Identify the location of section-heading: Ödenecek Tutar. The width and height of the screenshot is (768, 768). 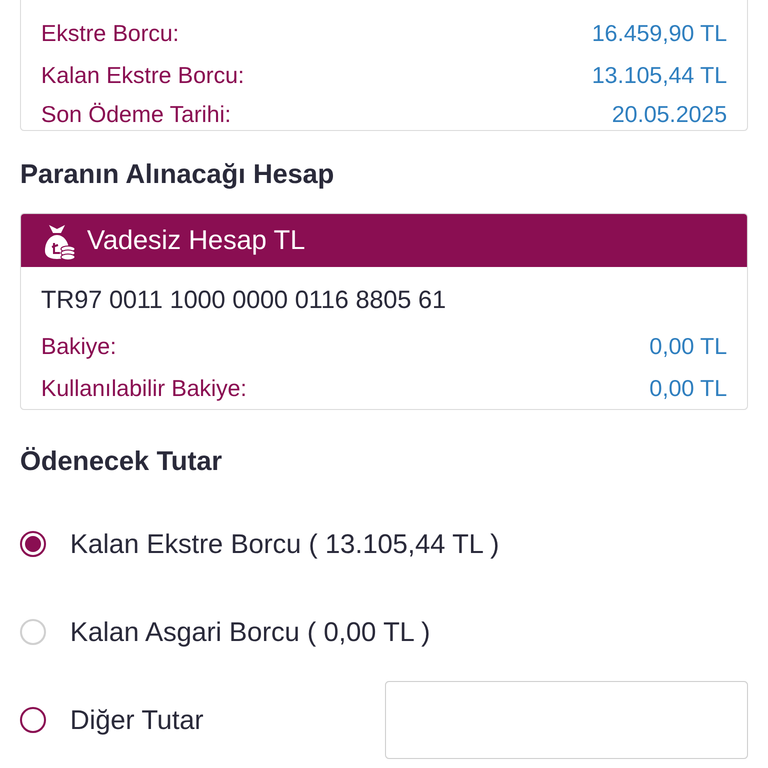
(122, 461).